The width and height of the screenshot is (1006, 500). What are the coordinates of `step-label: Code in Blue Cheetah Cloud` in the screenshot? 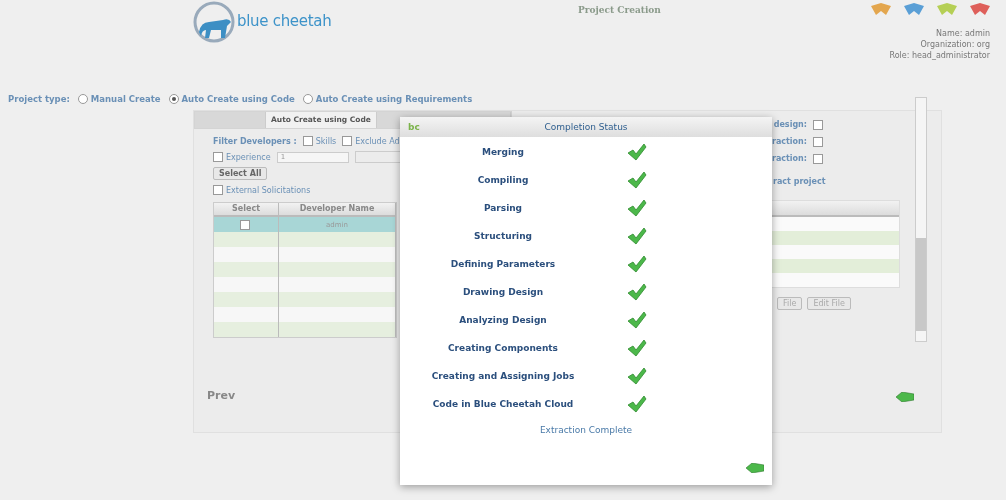 It's located at (503, 404).